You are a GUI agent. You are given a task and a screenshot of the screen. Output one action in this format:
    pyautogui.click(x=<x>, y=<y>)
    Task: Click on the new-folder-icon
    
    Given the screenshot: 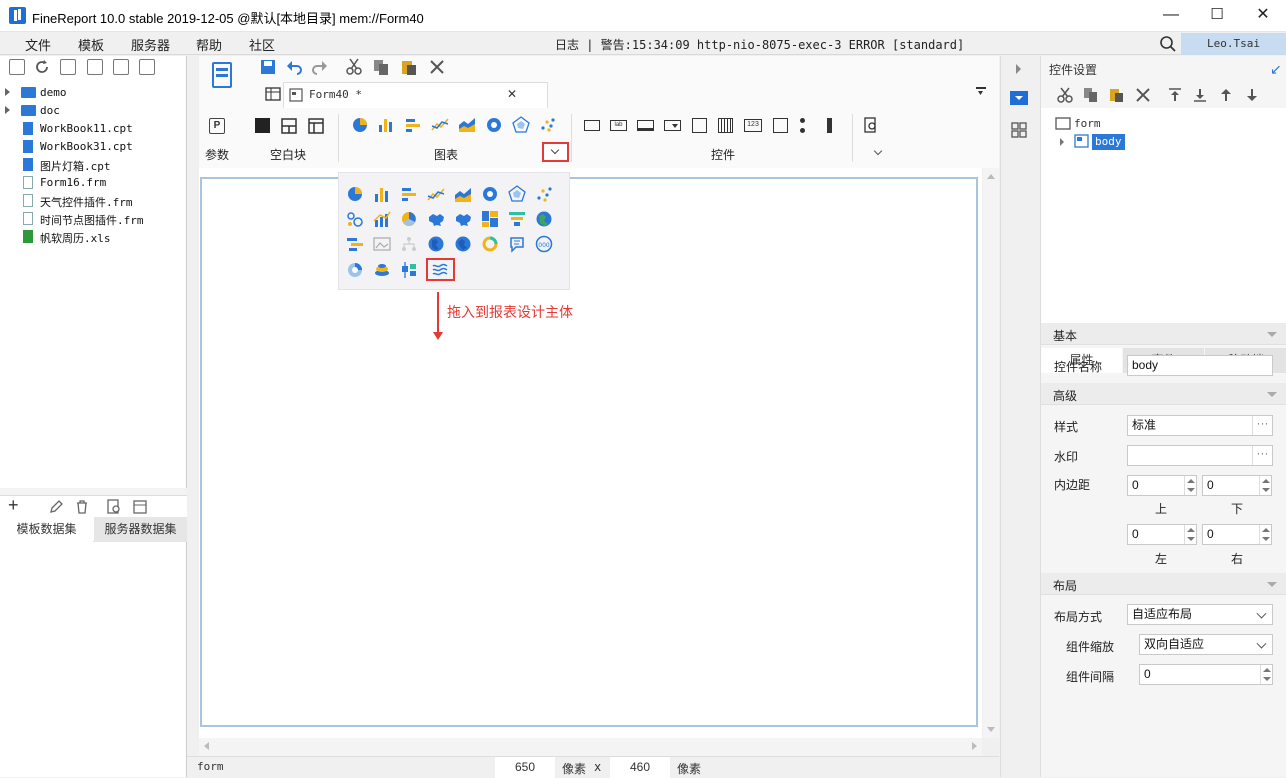 What is the action you would take?
    pyautogui.click(x=17, y=67)
    